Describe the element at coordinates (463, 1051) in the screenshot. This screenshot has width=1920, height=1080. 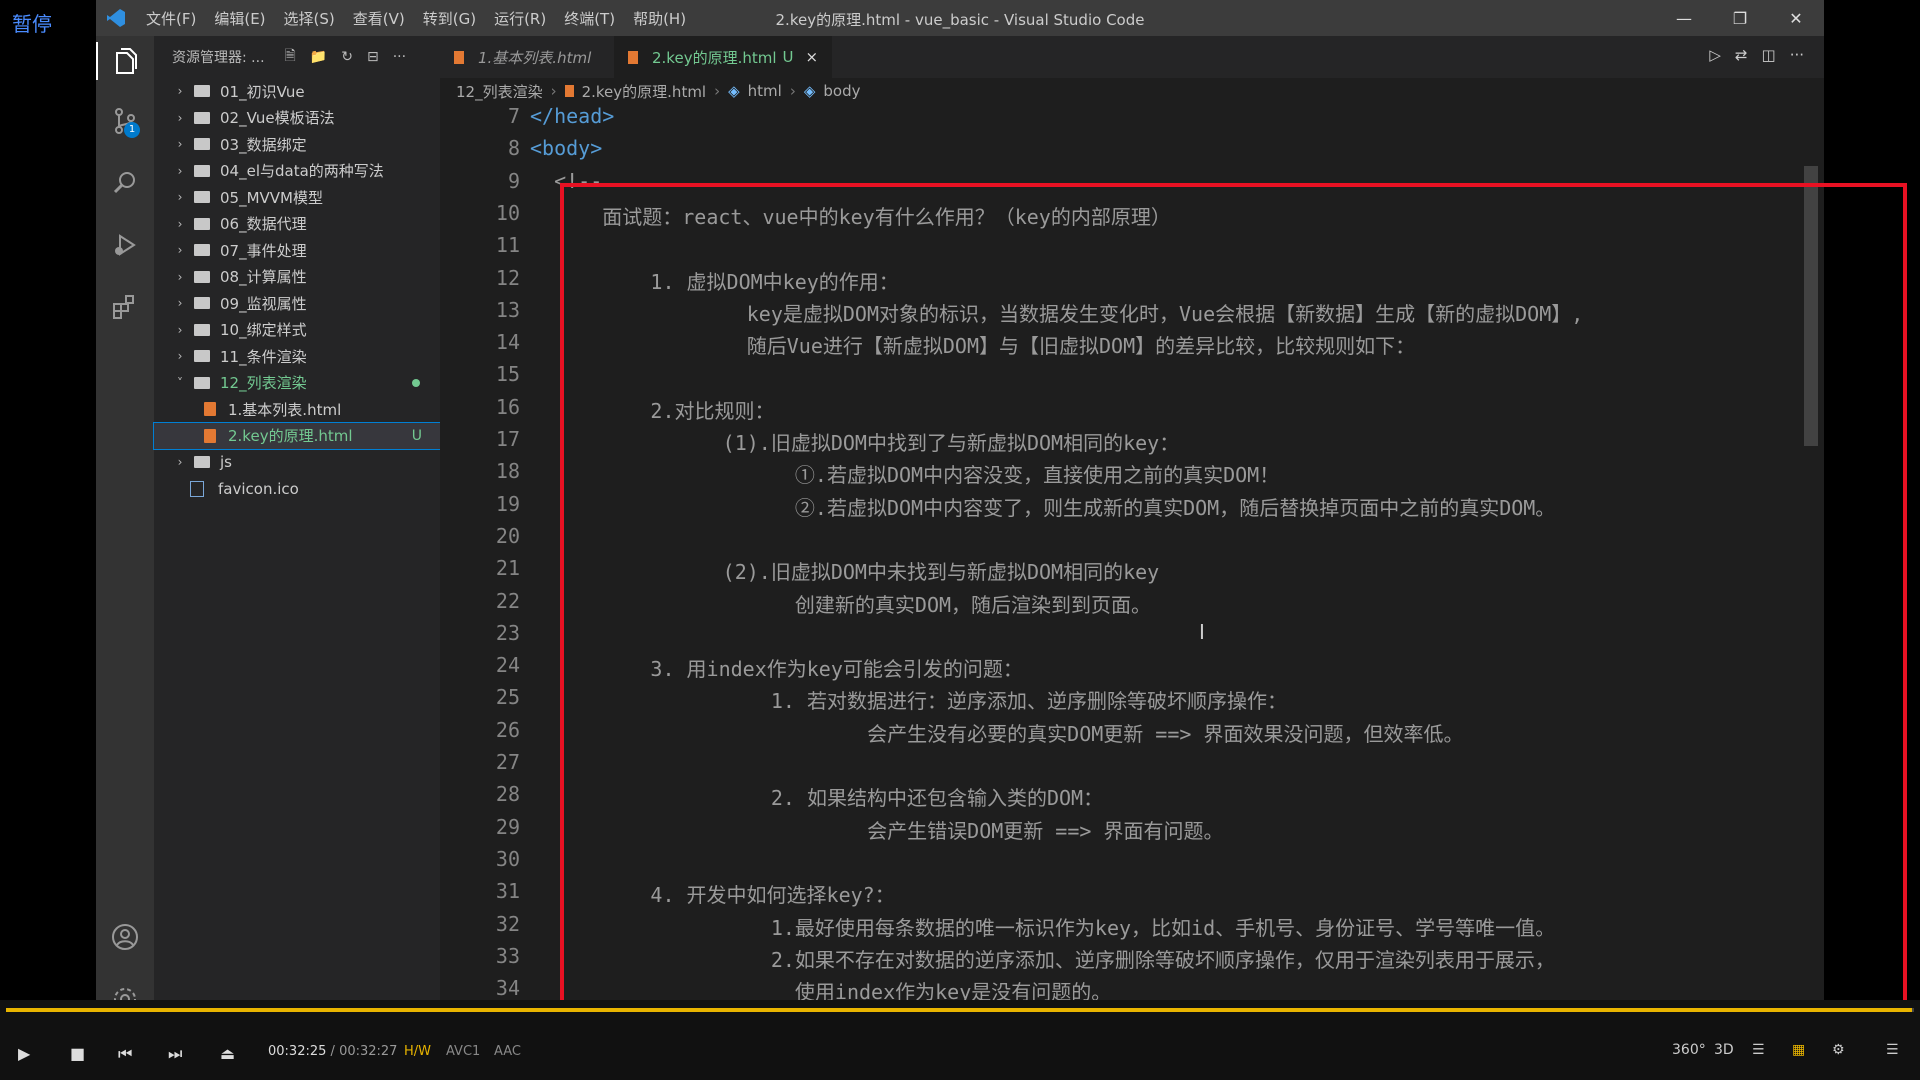
I see `video-codec-badge: AVC1` at that location.